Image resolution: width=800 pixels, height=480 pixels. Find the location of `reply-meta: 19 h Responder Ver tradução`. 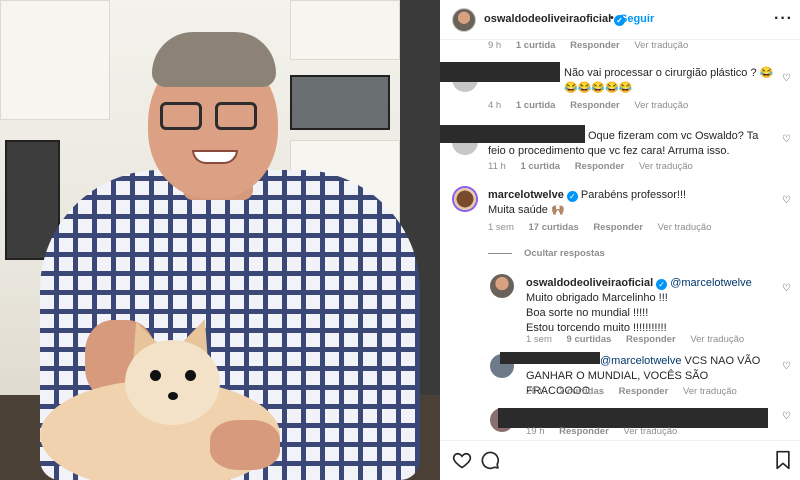

reply-meta: 19 h Responder Ver tradução is located at coordinates (607, 431).